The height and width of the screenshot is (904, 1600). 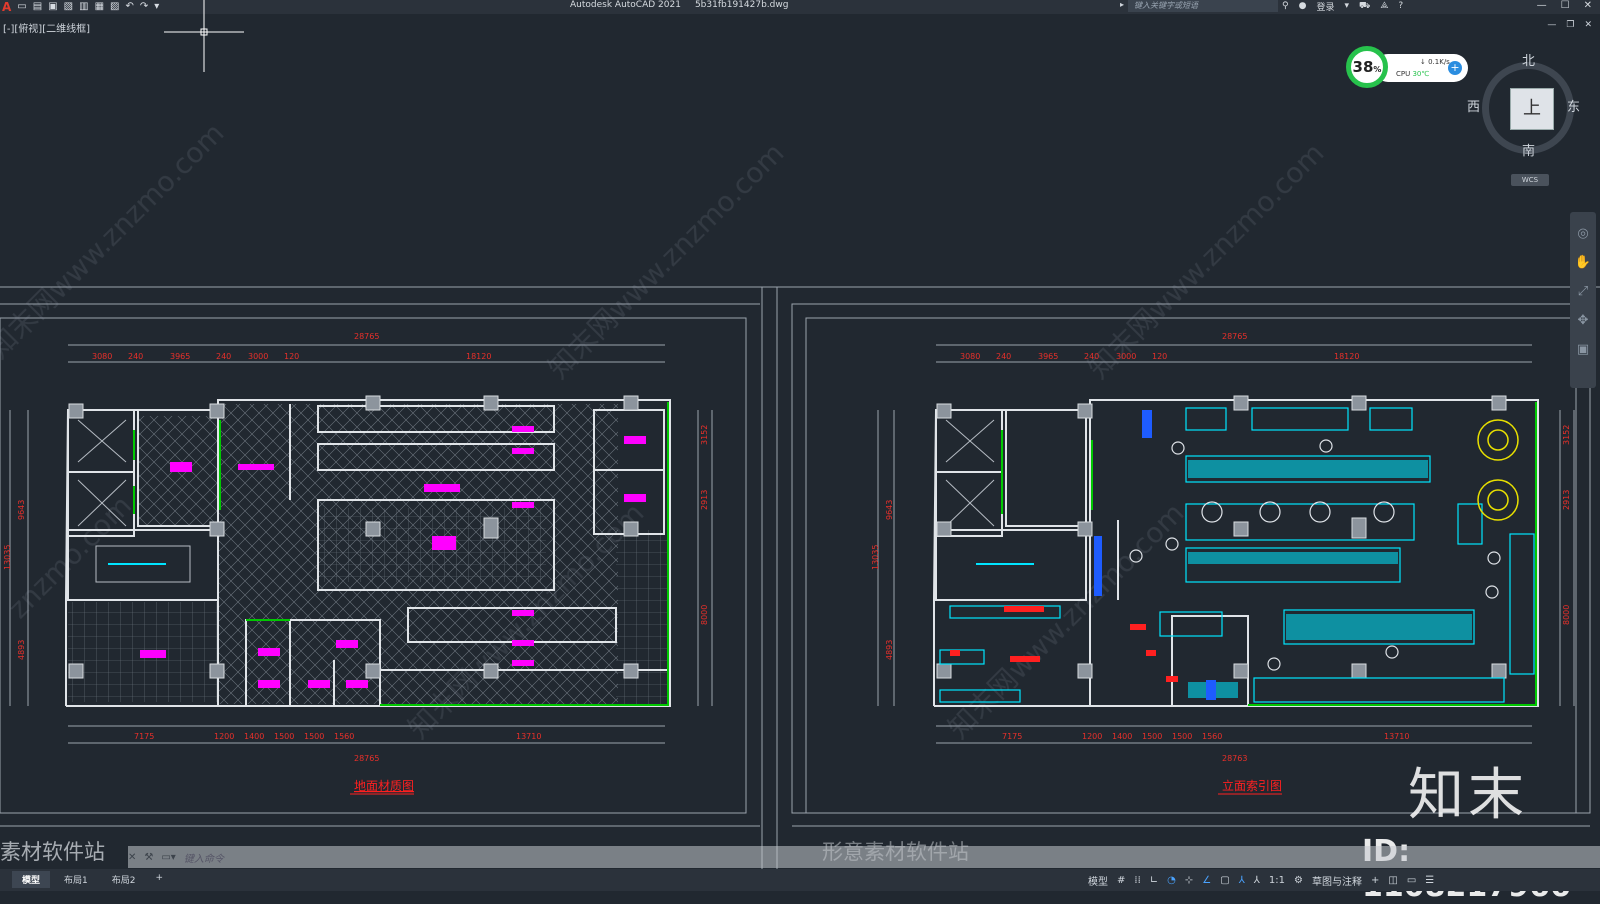 What do you see at coordinates (204, 857) in the screenshot?
I see `command-input: 键入命令` at bounding box center [204, 857].